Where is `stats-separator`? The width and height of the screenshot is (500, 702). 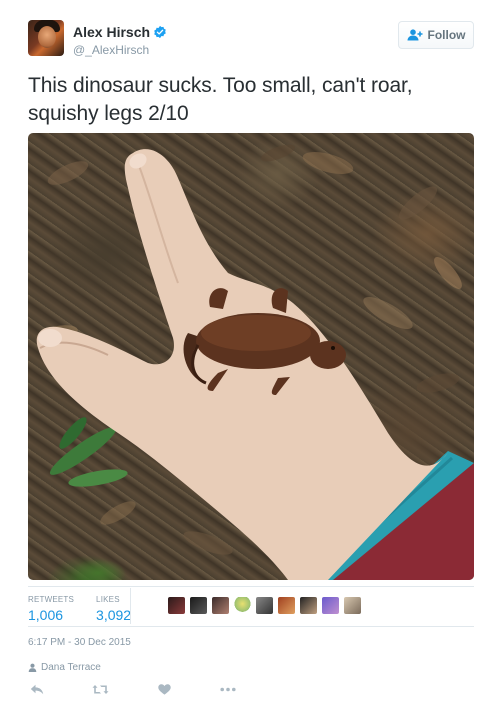
stats-separator is located at coordinates (130, 606).